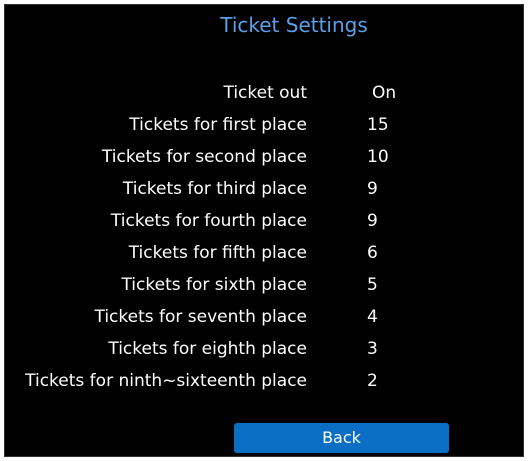 The height and width of the screenshot is (461, 528). Describe the element at coordinates (207, 349) in the screenshot. I see `setting-label: Tickets for eighth place` at that location.